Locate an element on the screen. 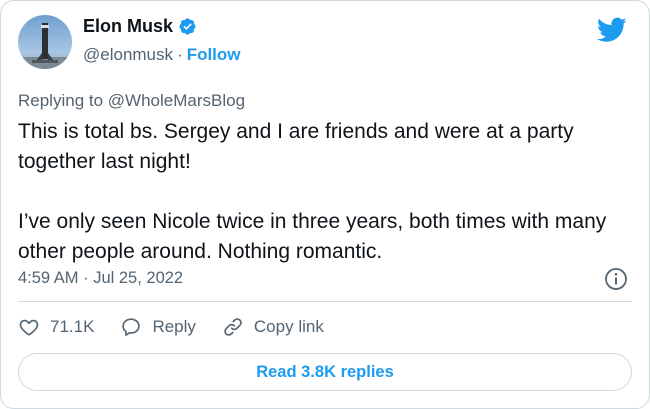  action-bar: 71.1K Reply Copy link is located at coordinates (184, 327).